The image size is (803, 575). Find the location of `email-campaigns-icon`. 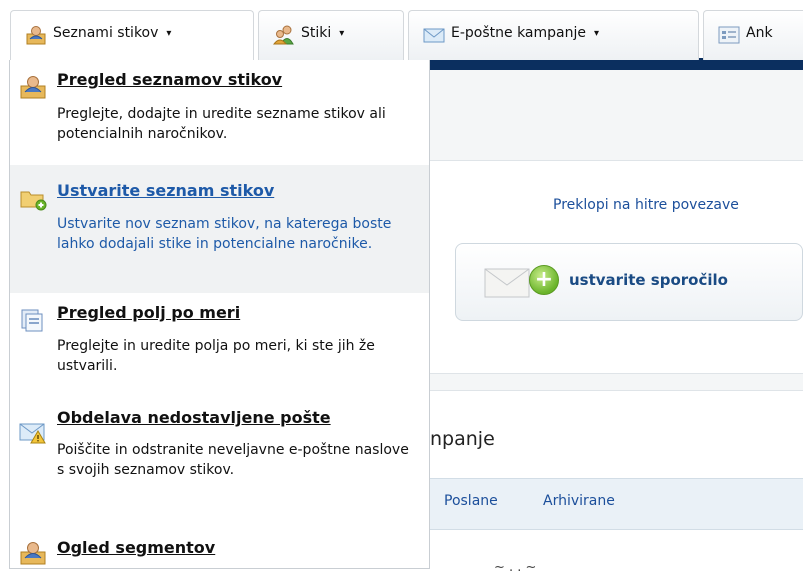

email-campaigns-icon is located at coordinates (434, 35).